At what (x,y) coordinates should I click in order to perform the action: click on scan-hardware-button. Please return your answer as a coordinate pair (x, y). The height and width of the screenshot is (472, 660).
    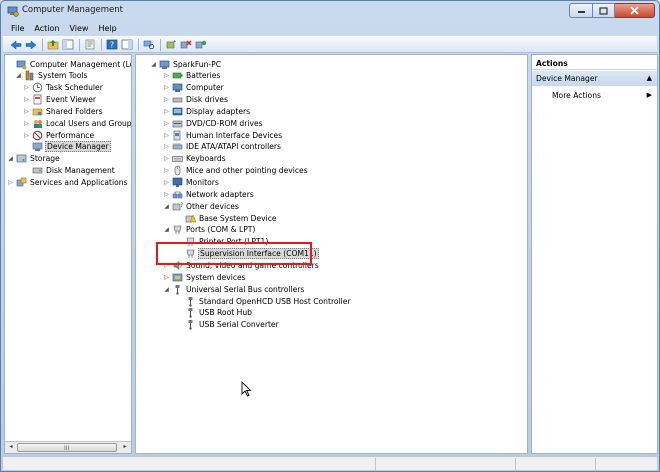
    Looking at the image, I should click on (148, 44).